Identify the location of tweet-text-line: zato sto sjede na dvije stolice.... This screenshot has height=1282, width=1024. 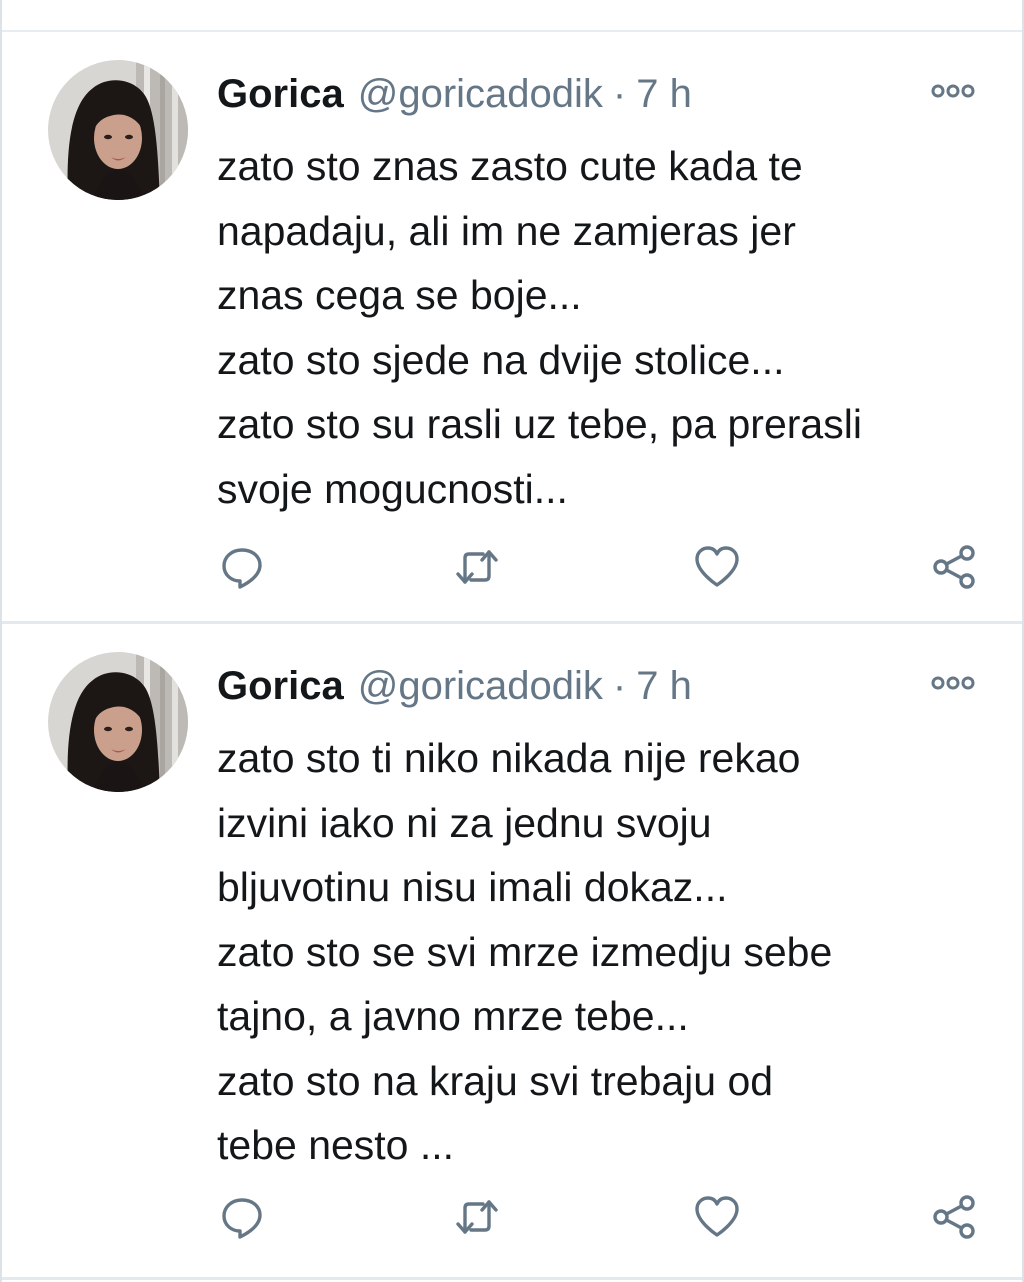
(501, 359).